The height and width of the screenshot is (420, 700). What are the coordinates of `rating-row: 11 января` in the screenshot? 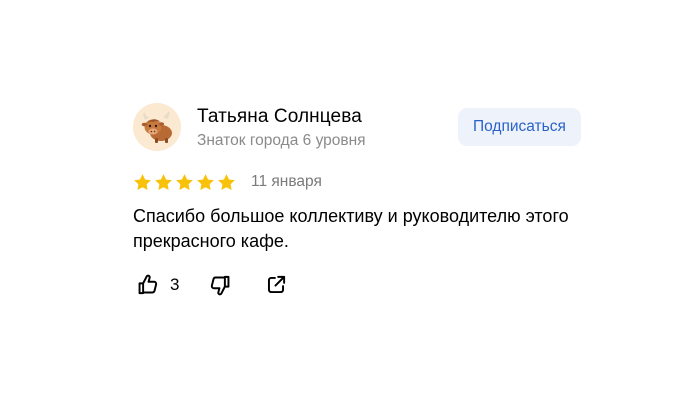 It's located at (227, 182).